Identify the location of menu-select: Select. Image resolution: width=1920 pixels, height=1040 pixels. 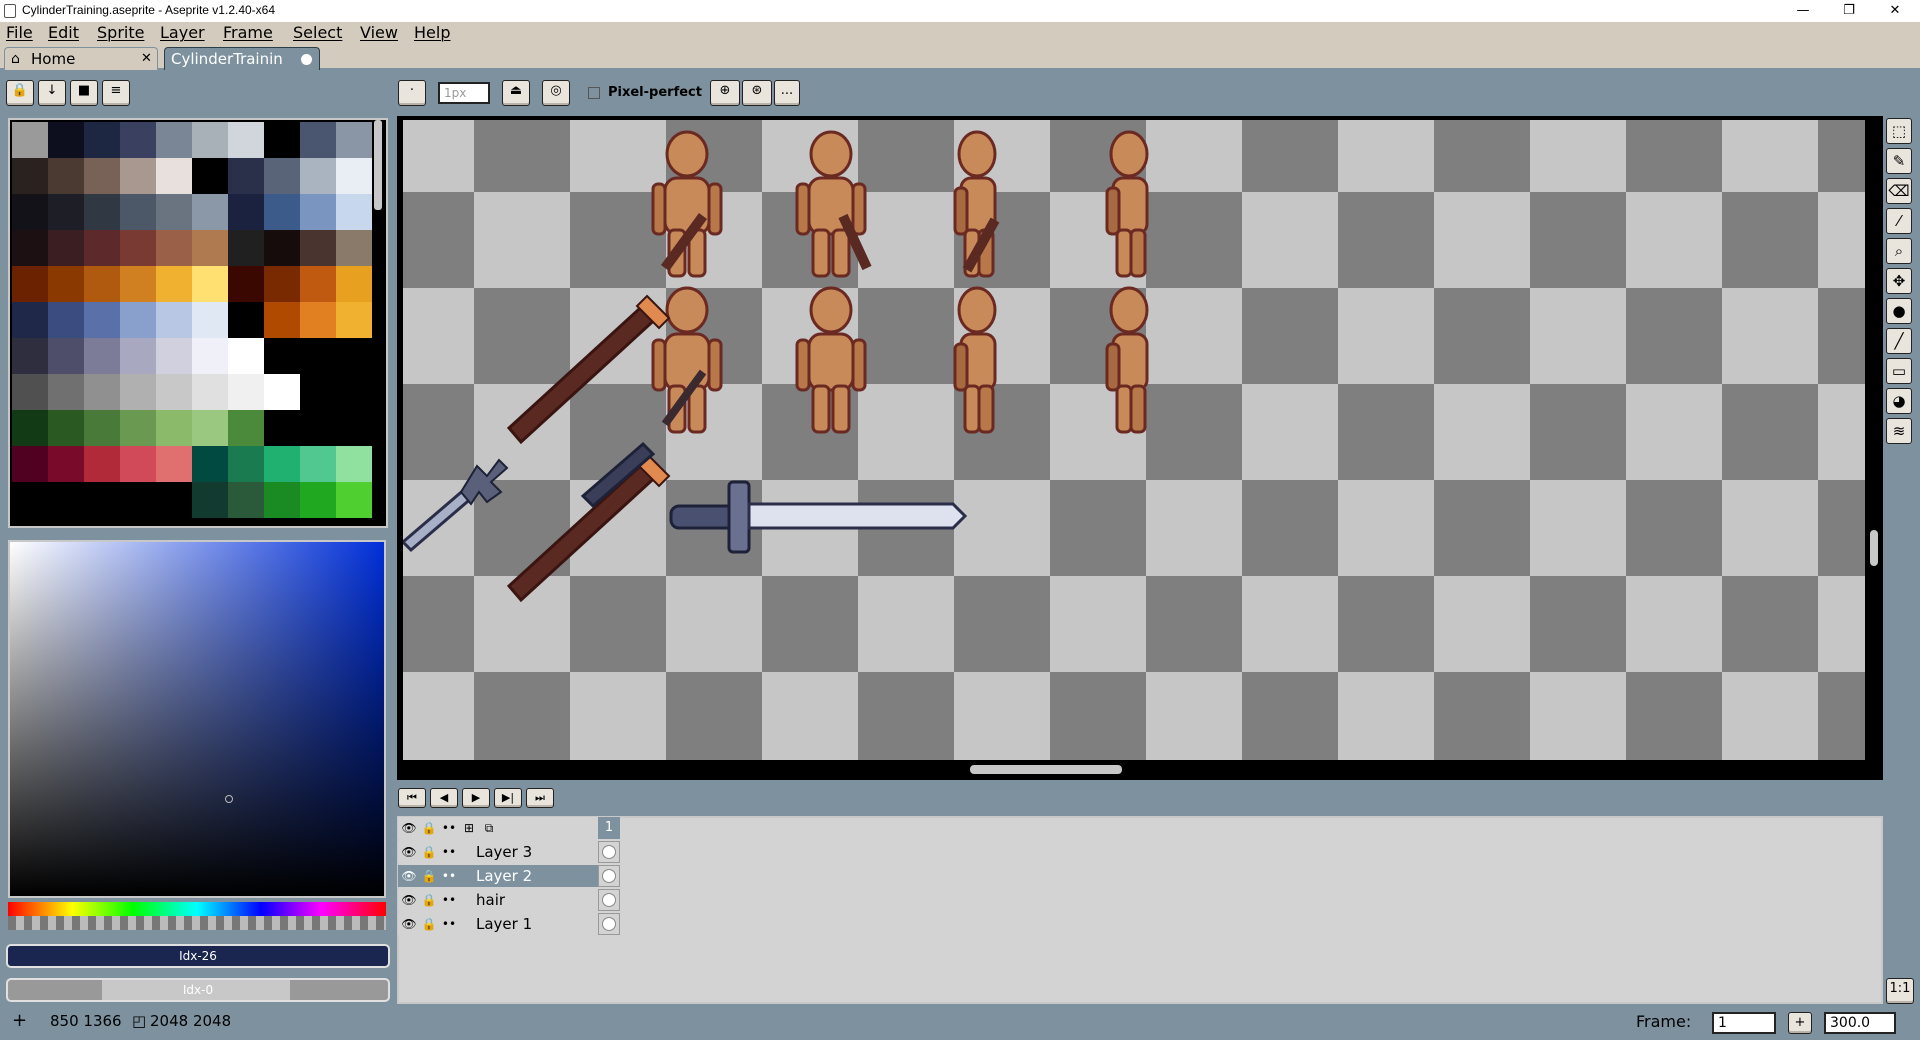
(317, 33).